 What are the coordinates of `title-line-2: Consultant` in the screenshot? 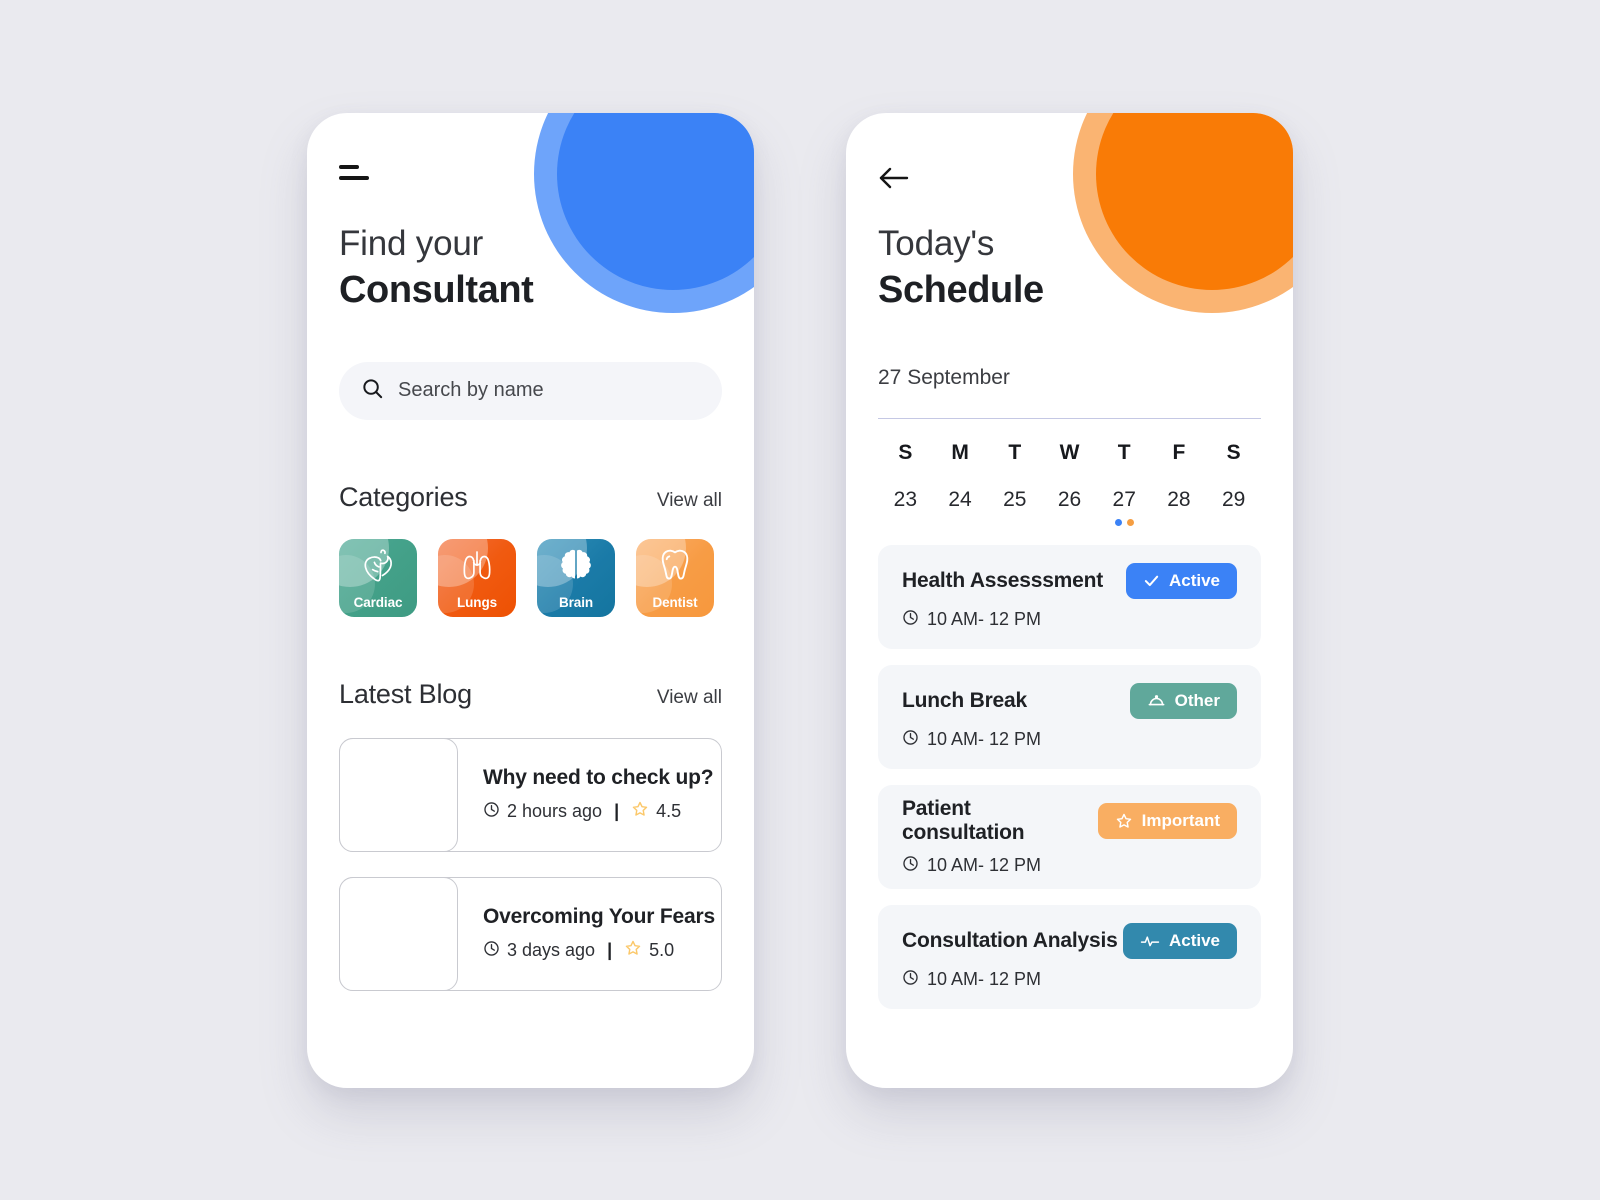 It's located at (436, 290).